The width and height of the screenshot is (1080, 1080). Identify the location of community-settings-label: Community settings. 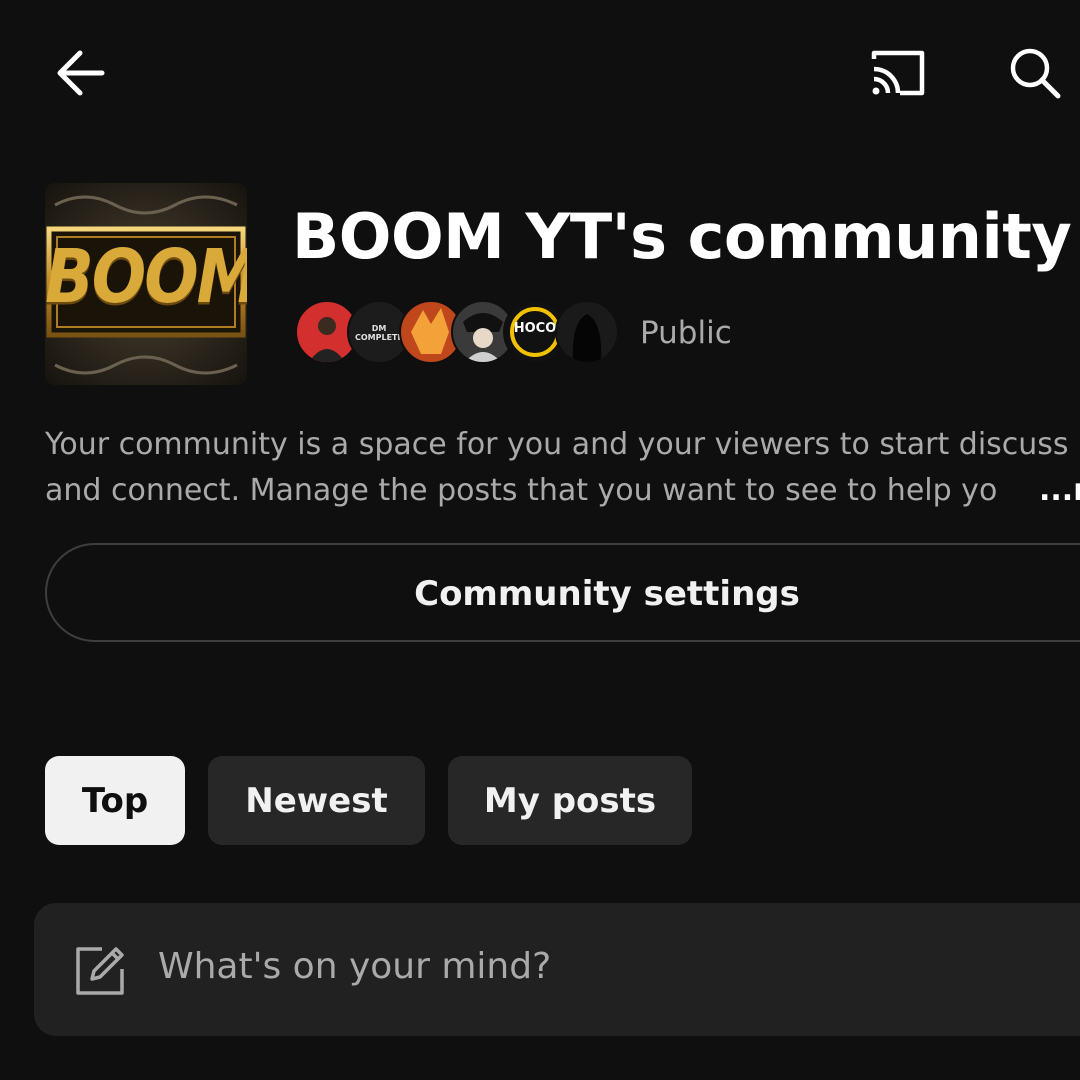
(607, 594).